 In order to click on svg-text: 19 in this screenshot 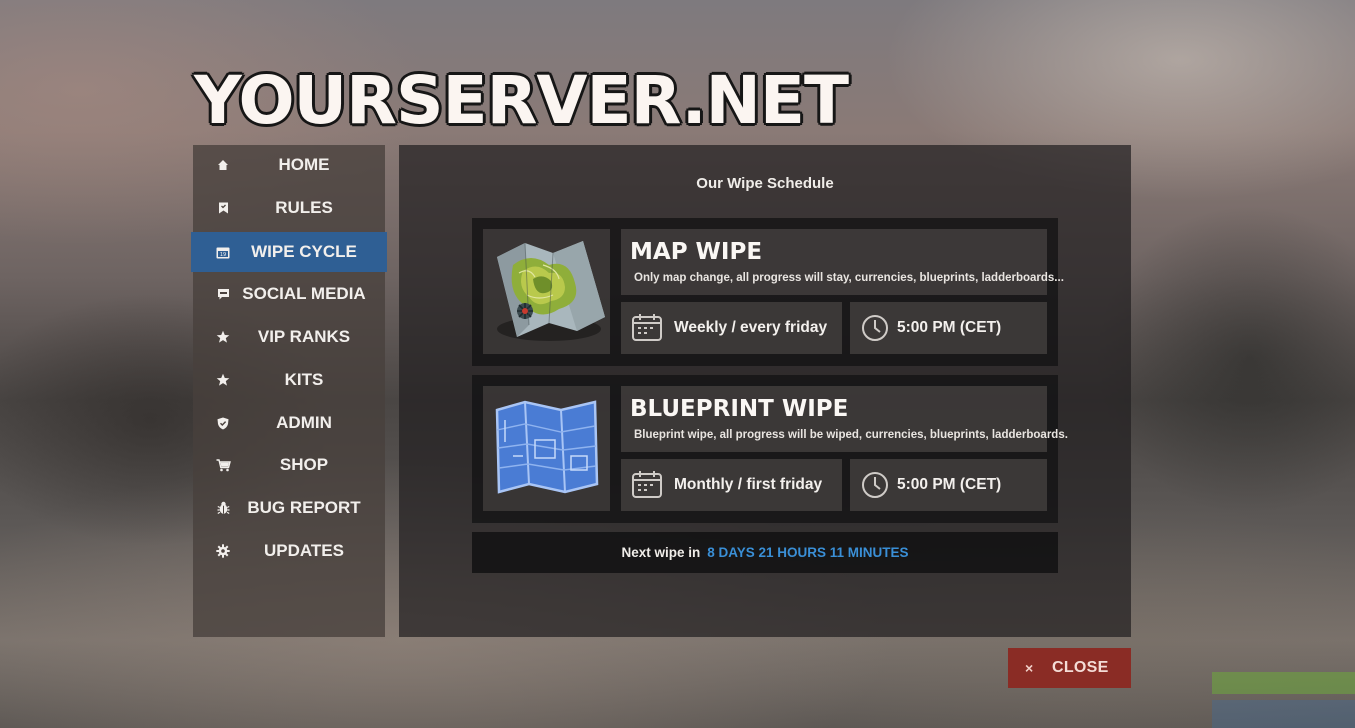, I will do `click(223, 255)`.